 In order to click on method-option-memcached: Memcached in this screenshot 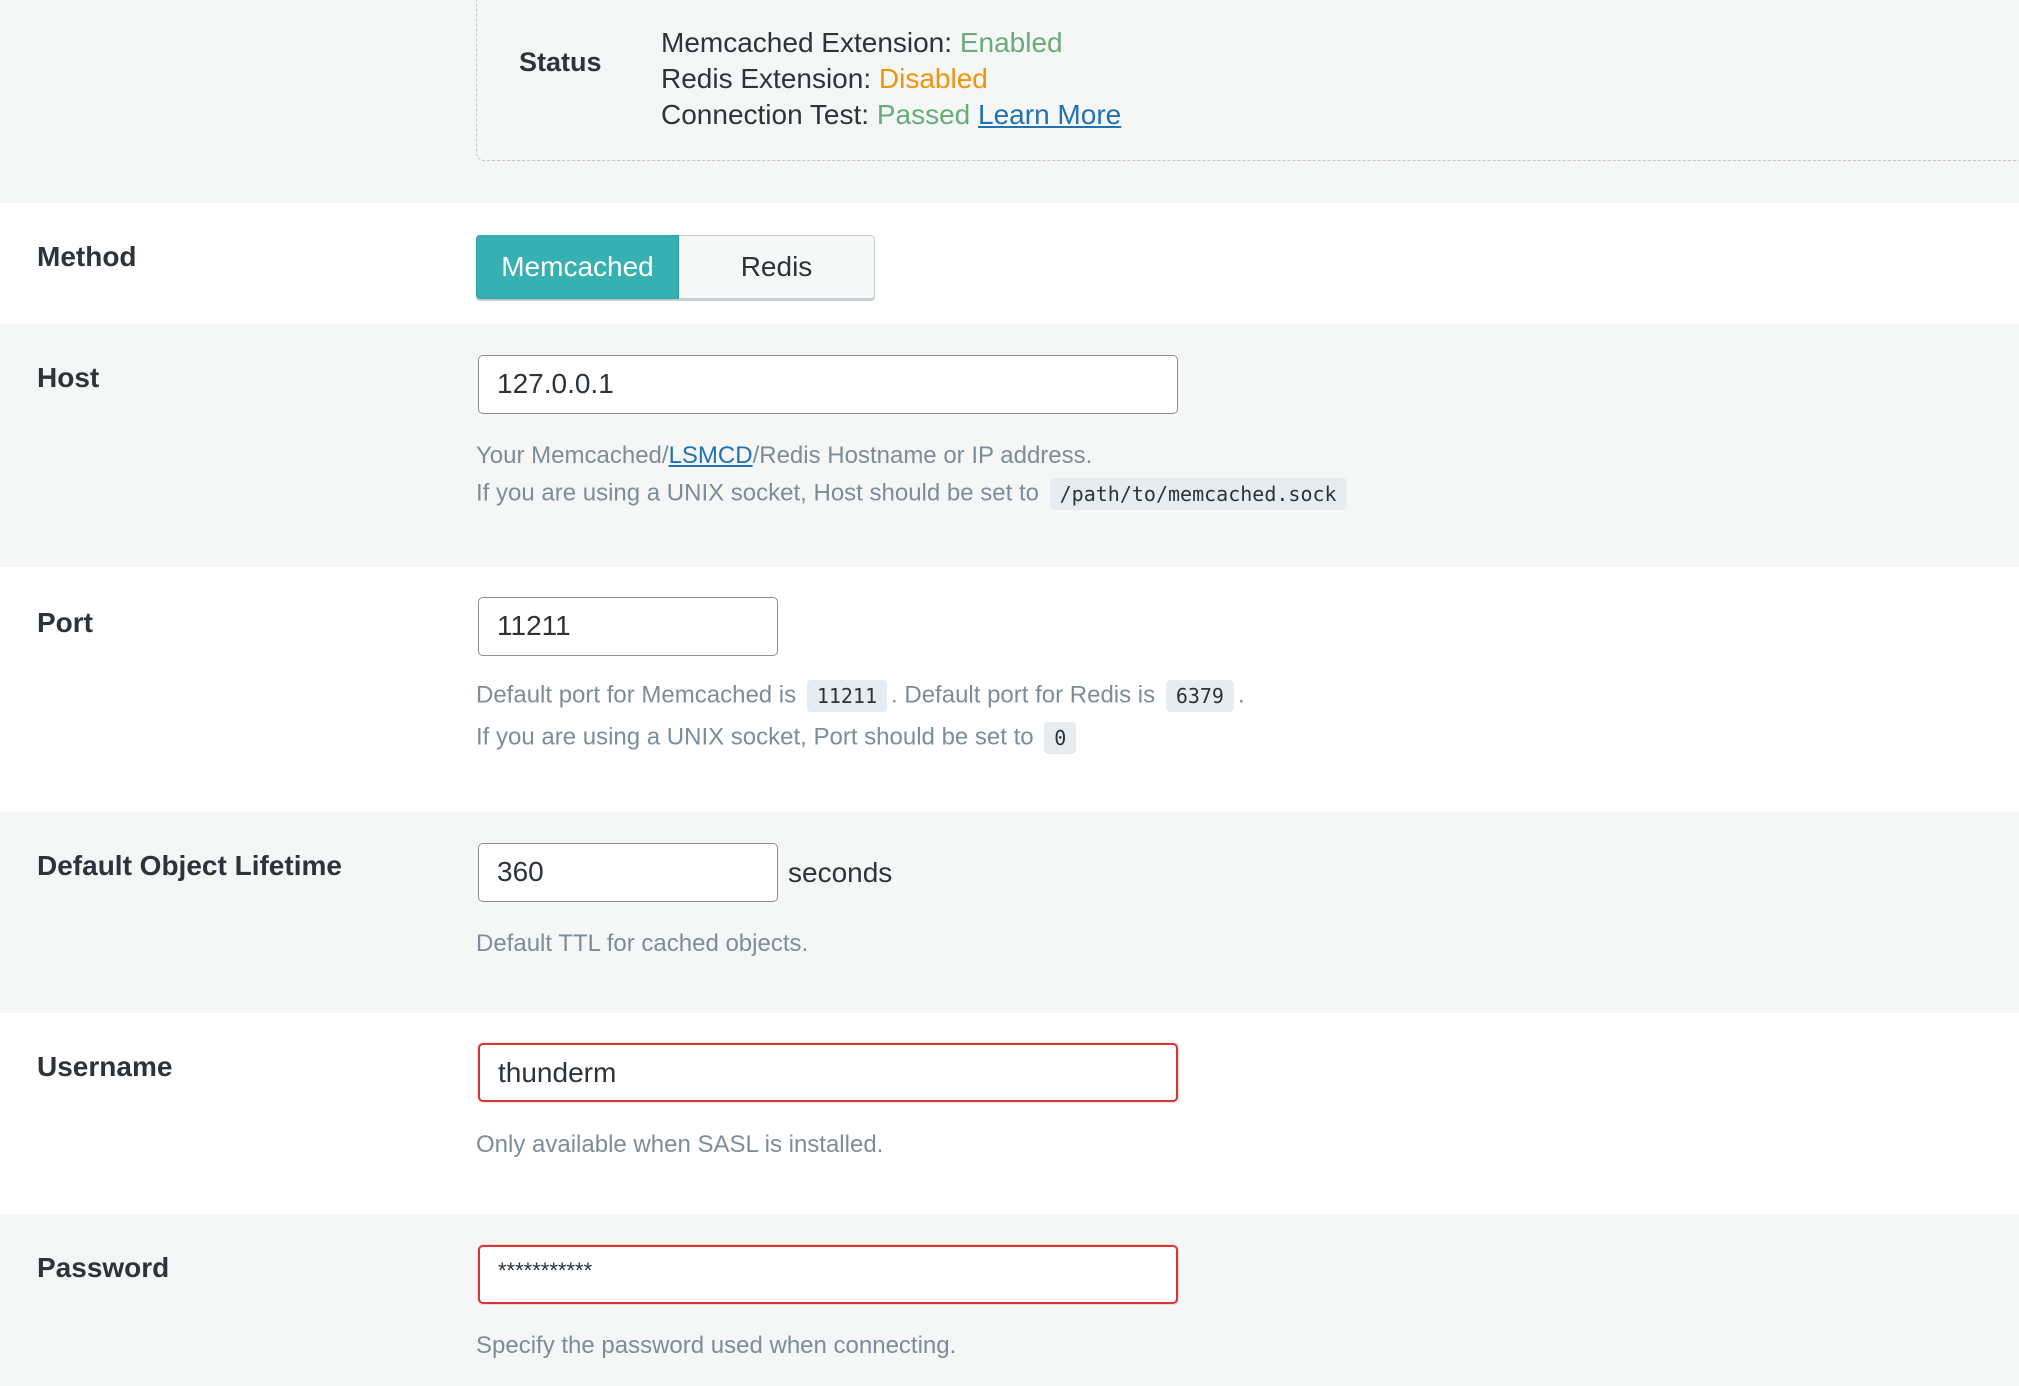, I will do `click(577, 267)`.